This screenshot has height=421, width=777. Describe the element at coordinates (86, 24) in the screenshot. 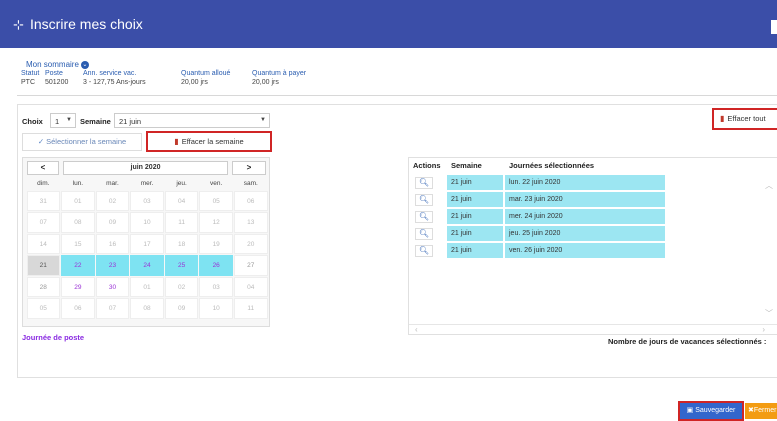

I see `page-title: Inscrire mes choix` at that location.